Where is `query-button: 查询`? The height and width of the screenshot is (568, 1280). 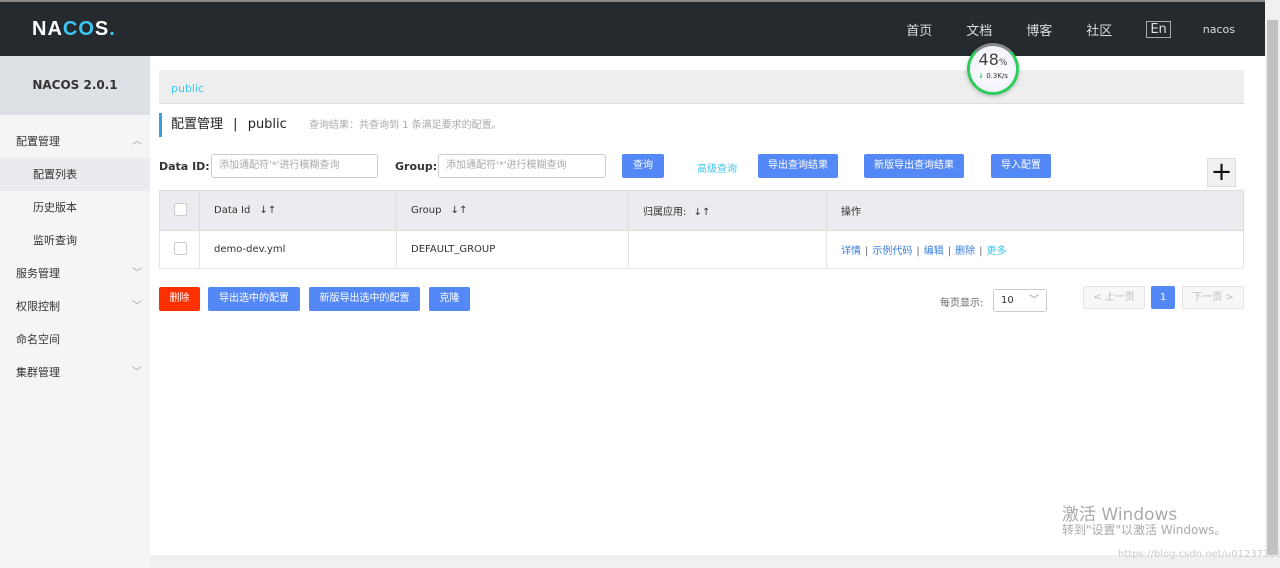
query-button: 查询 is located at coordinates (643, 166).